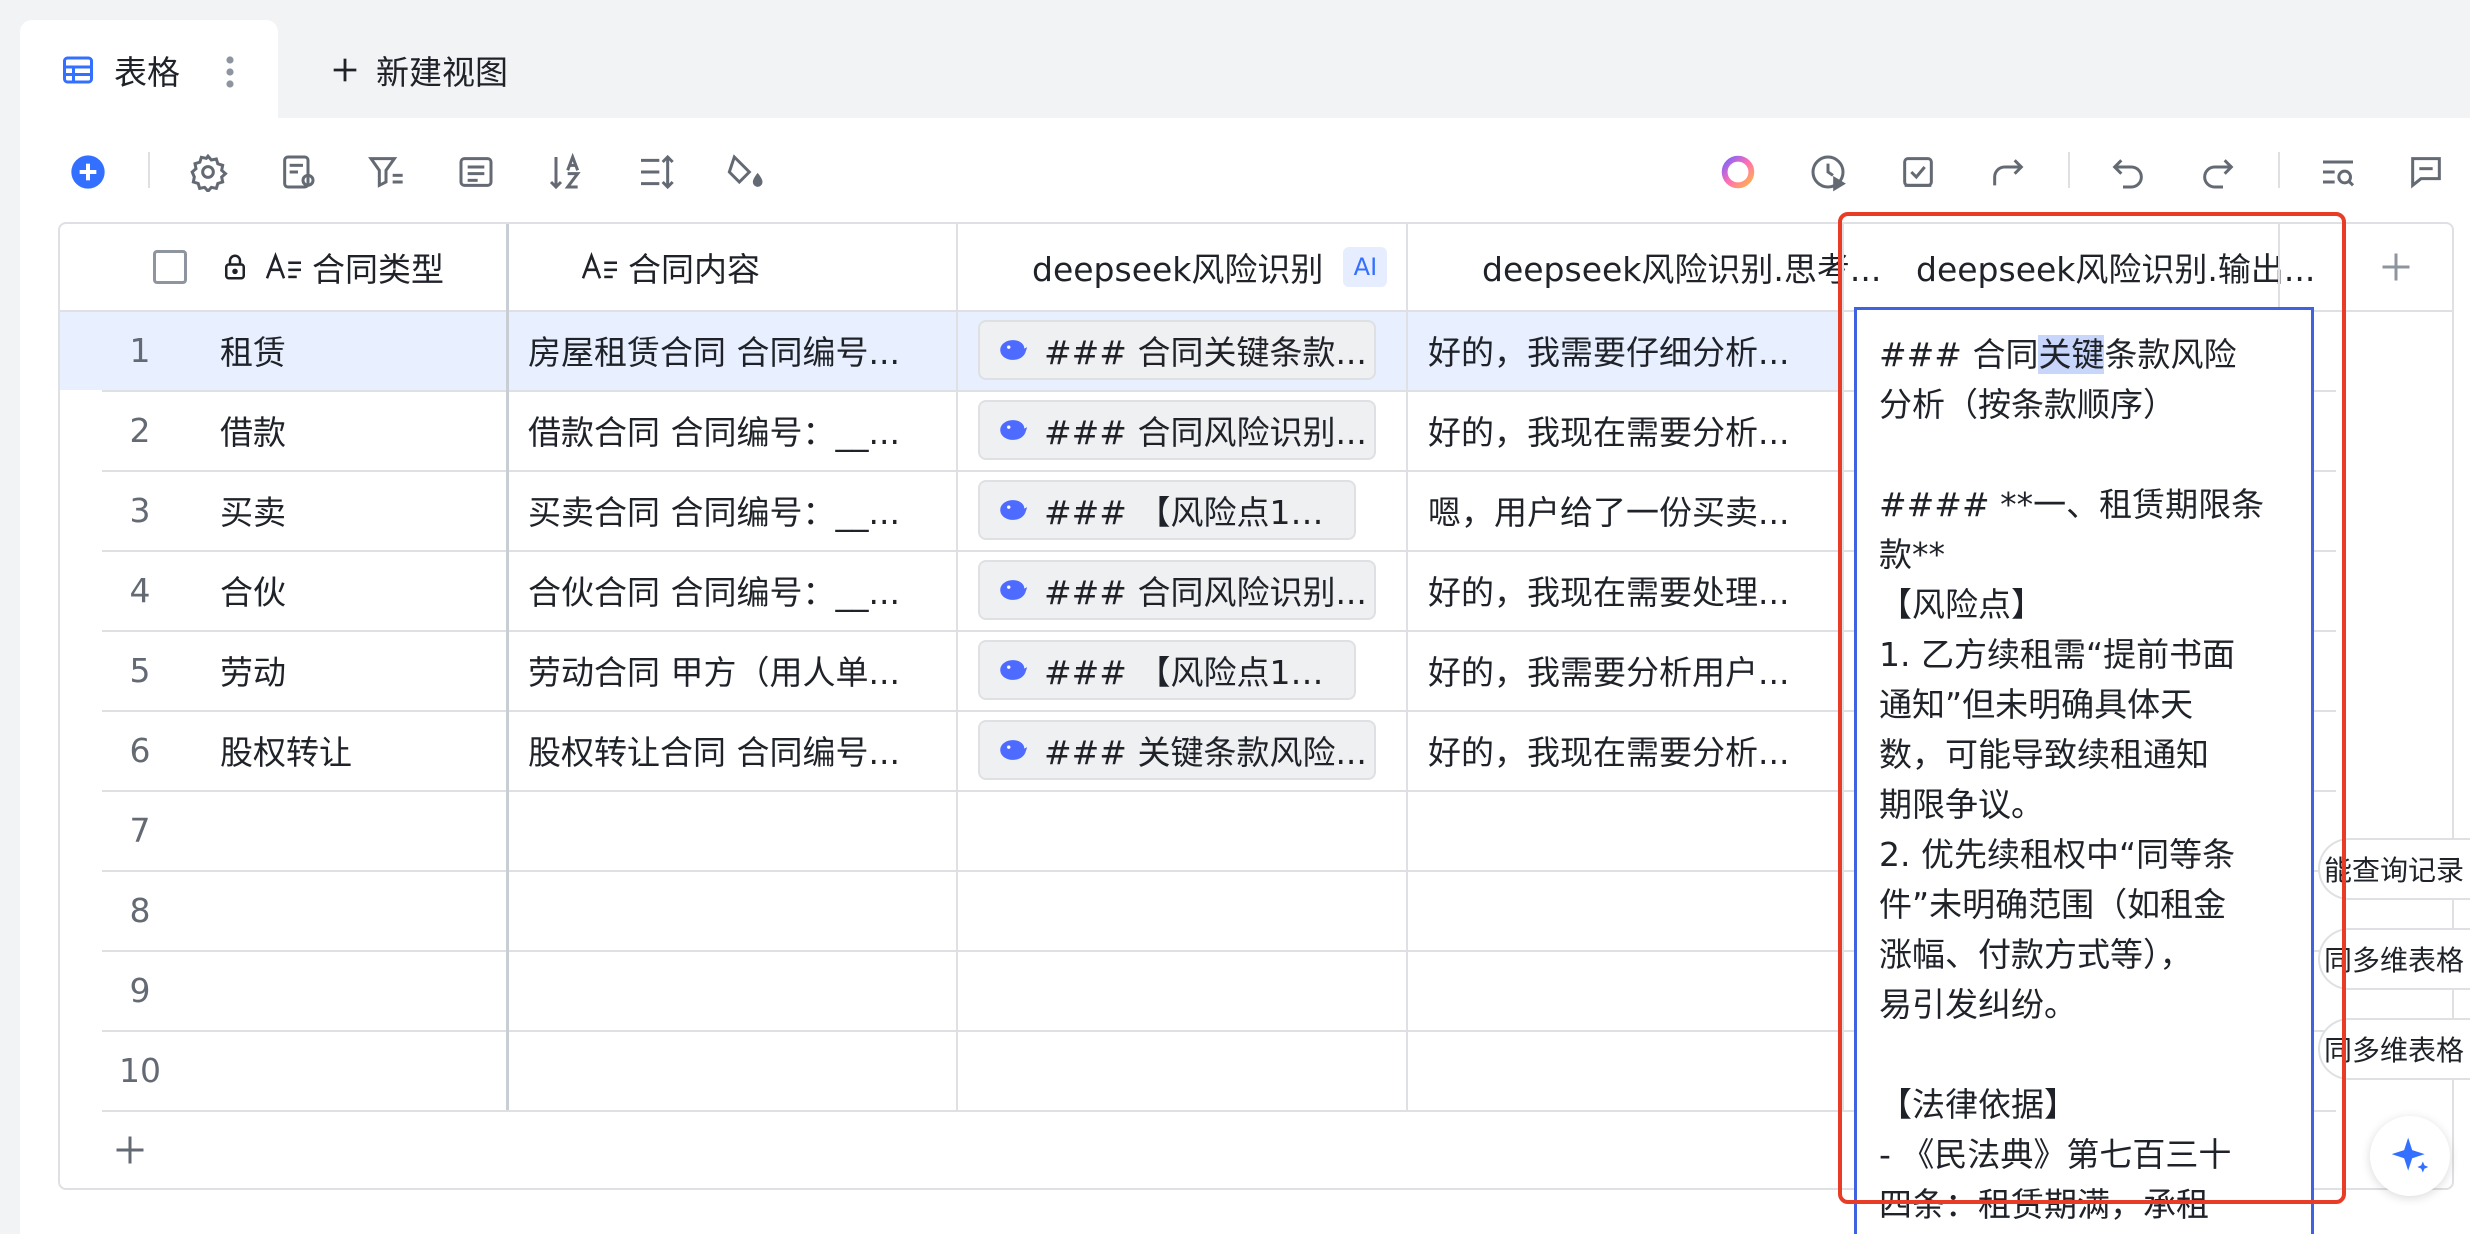  What do you see at coordinates (235, 267) in the screenshot?
I see `lock-icon` at bounding box center [235, 267].